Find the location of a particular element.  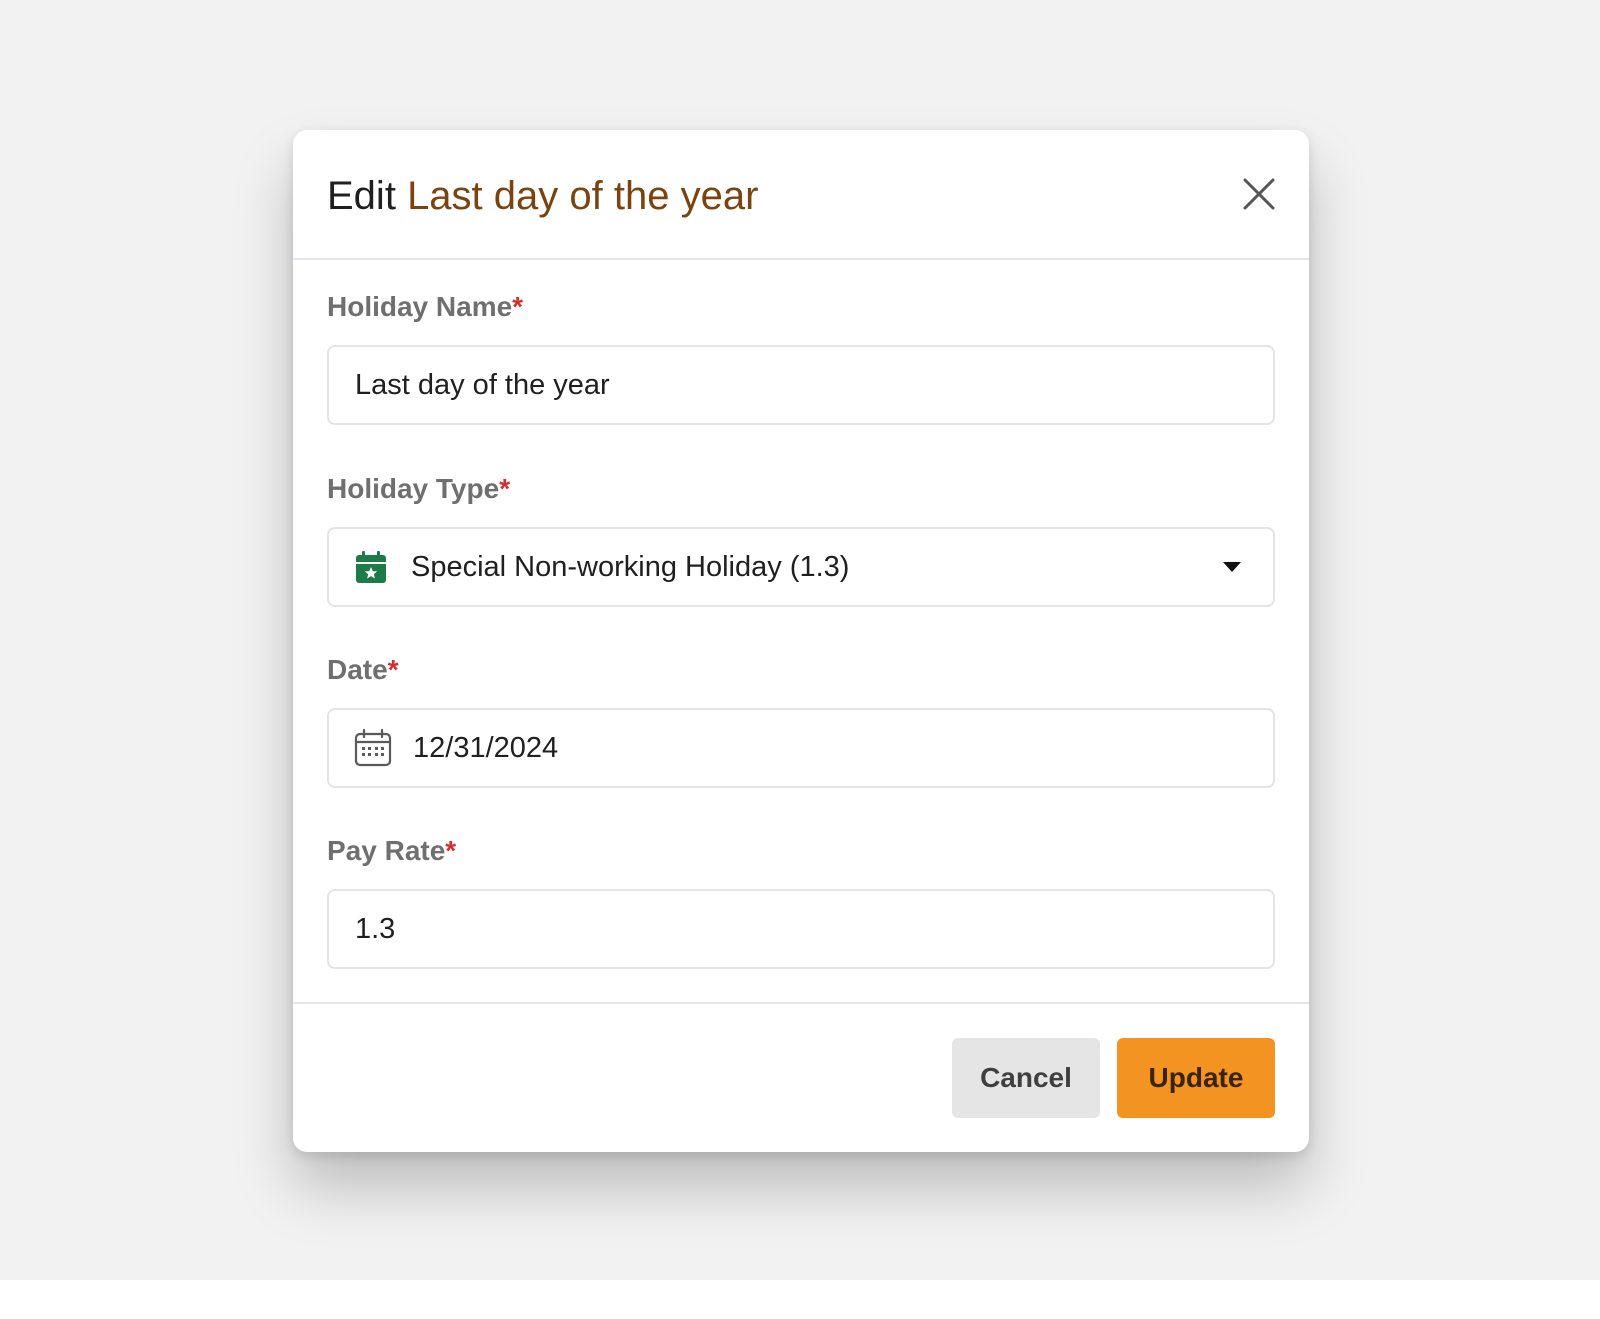

close-button is located at coordinates (1259, 194).